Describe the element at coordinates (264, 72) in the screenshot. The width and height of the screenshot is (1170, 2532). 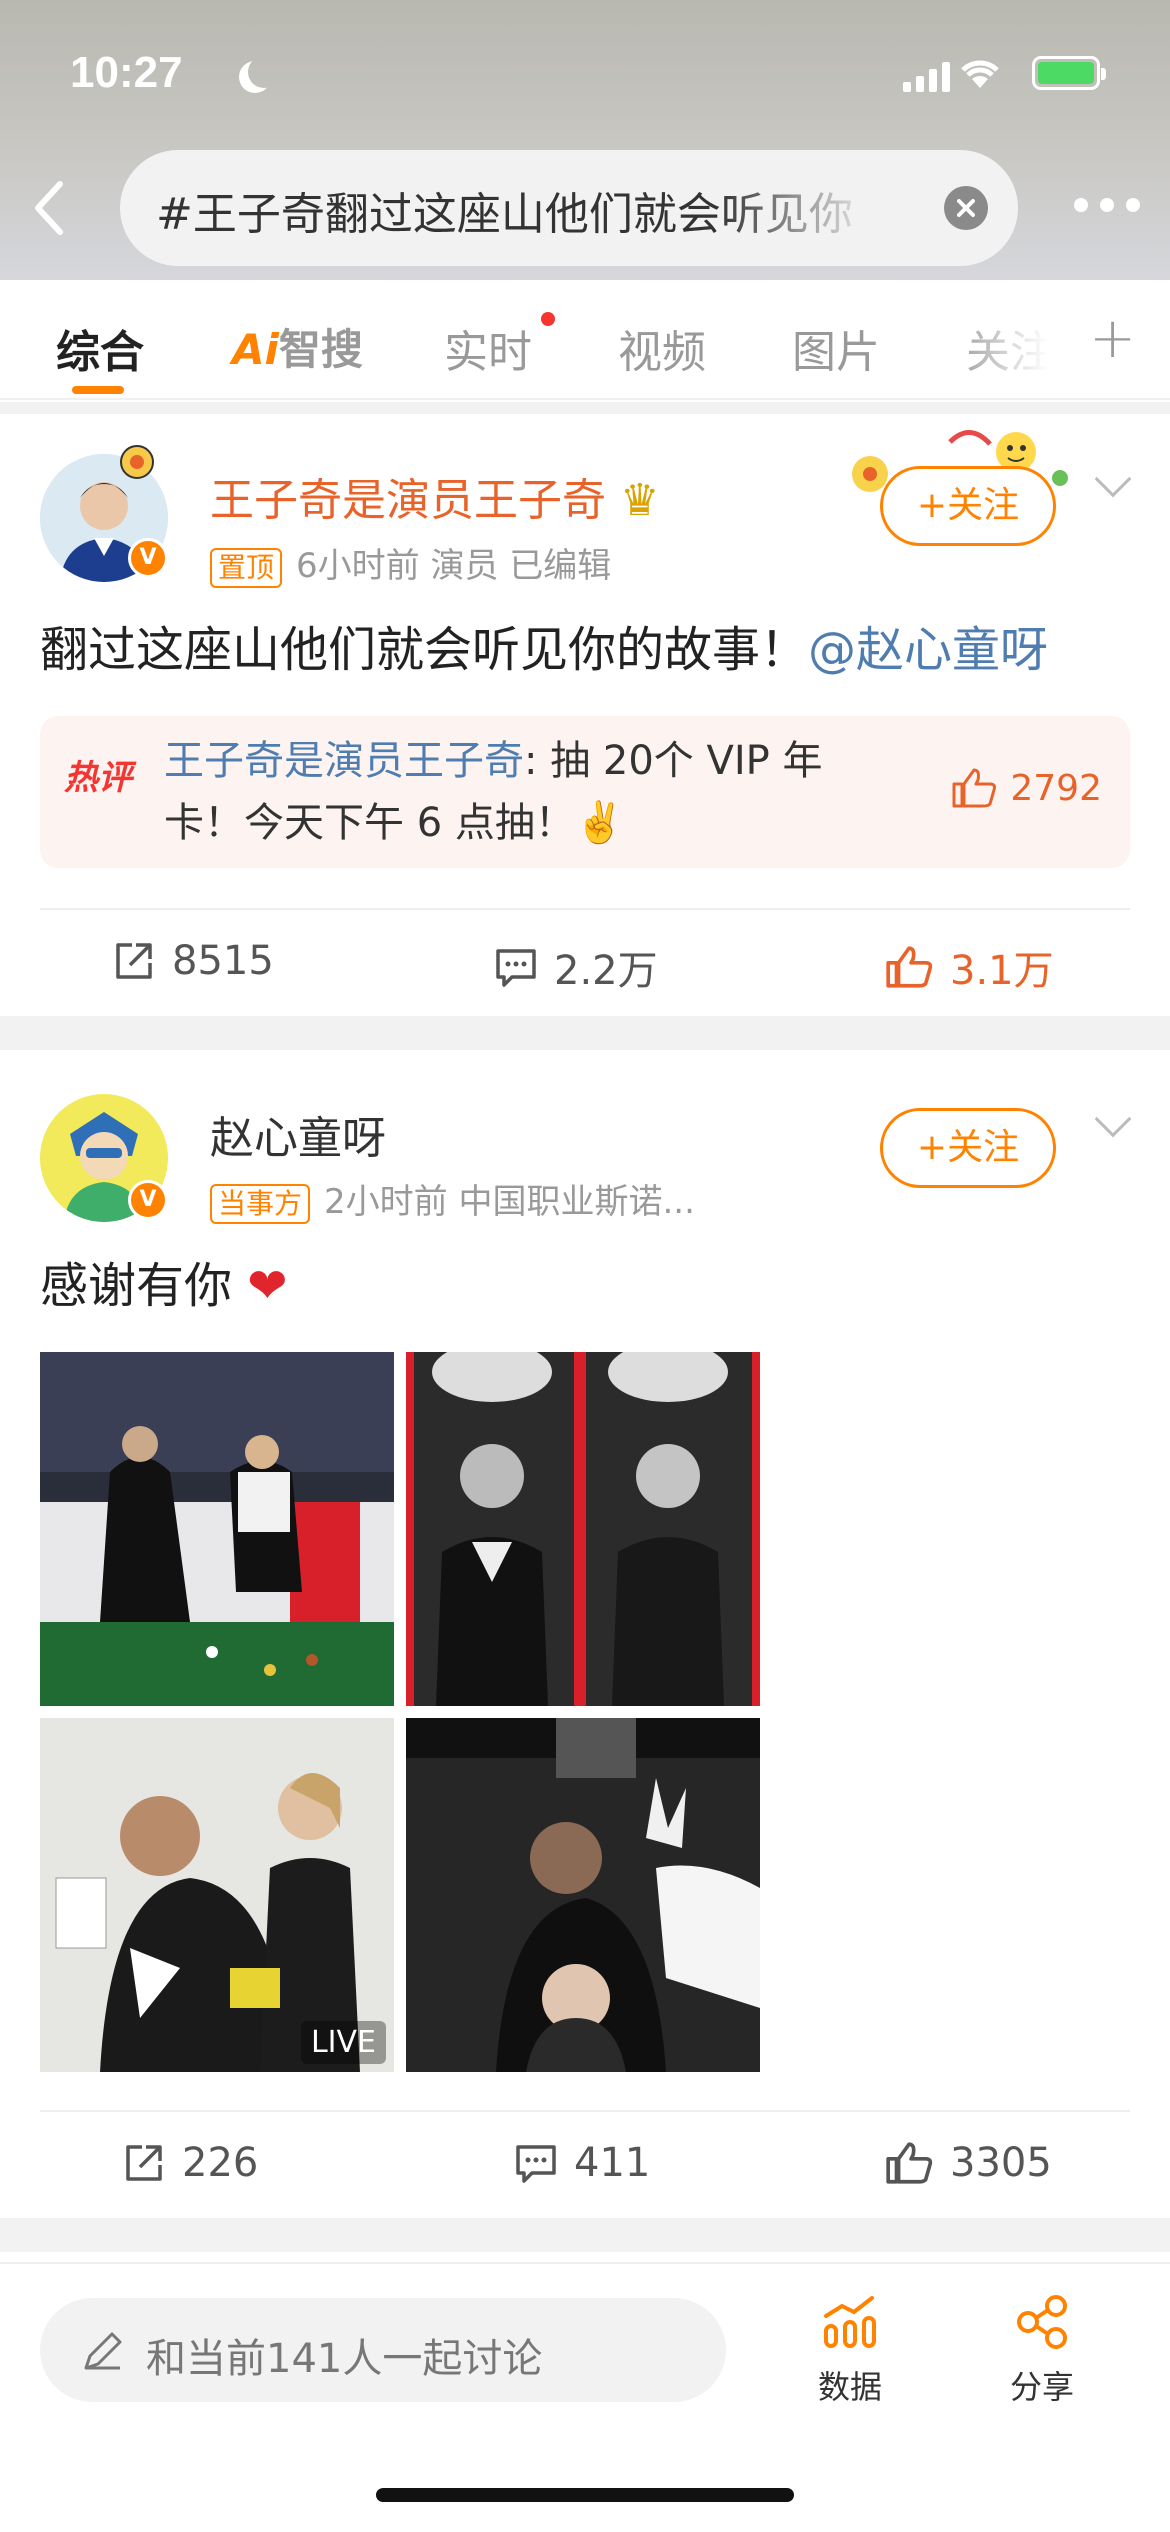
I see `moon-icon` at that location.